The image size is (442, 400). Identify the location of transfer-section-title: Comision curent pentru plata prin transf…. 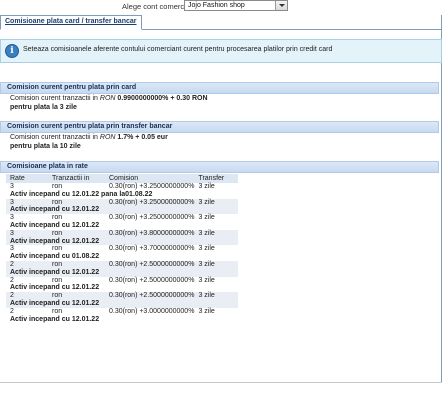
(219, 127).